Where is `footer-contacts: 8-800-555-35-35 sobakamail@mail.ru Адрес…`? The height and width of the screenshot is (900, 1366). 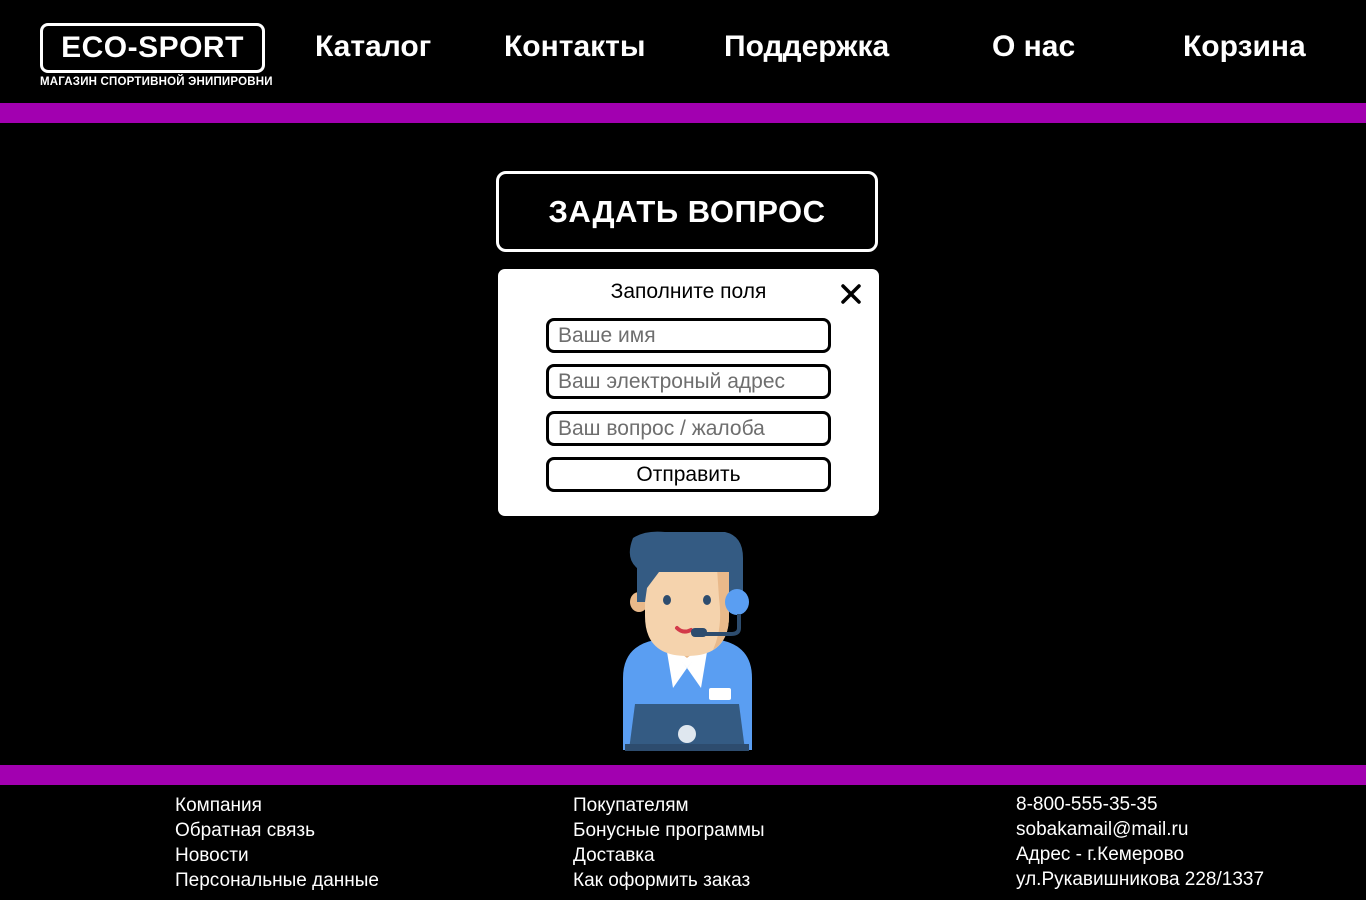 footer-contacts: 8-800-555-35-35 sobakamail@mail.ru Адрес… is located at coordinates (1140, 842).